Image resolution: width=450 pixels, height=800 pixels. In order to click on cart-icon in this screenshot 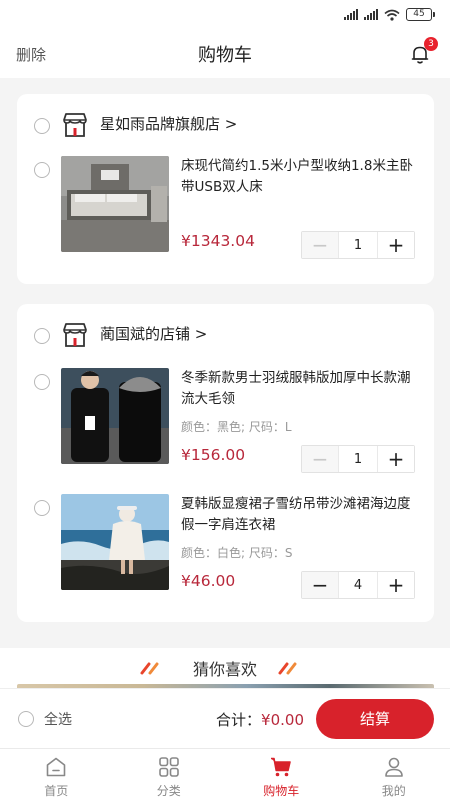, I will do `click(281, 767)`.